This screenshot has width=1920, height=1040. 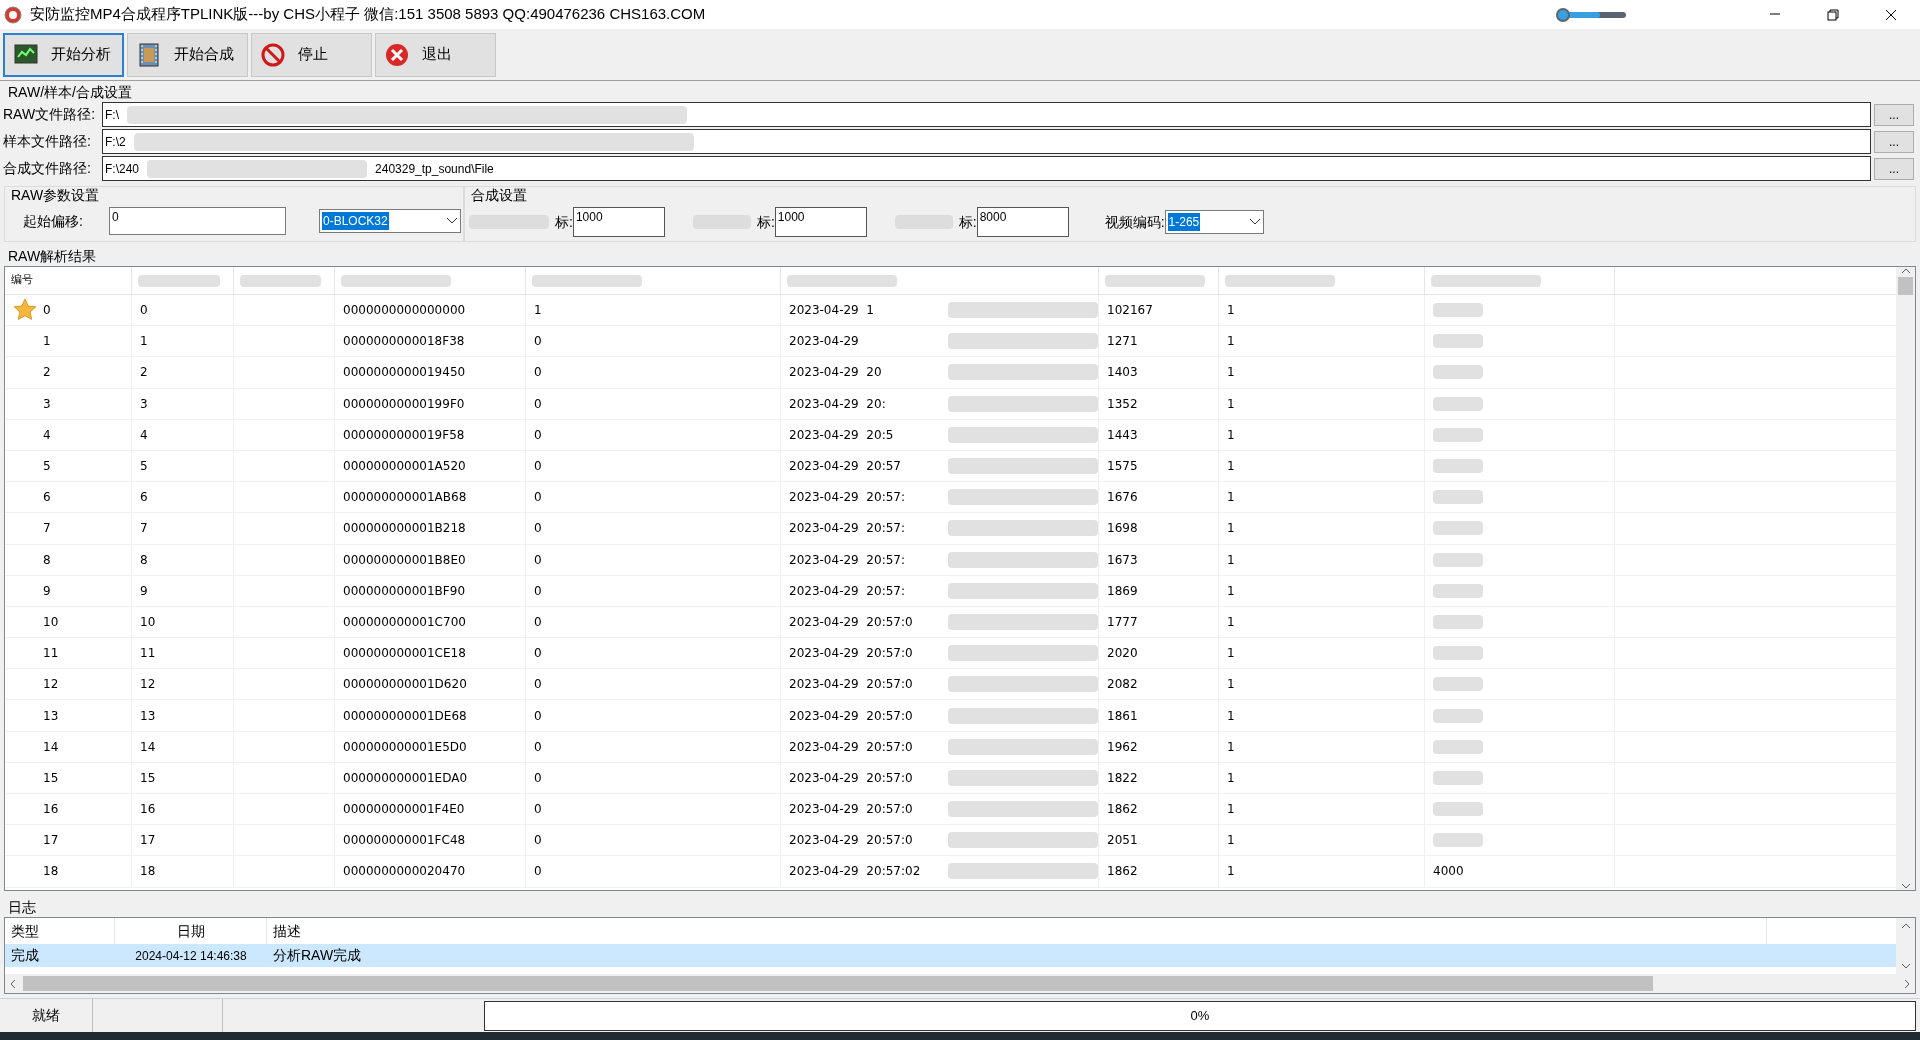 I want to click on scroll-left-icon, so click(x=13, y=983).